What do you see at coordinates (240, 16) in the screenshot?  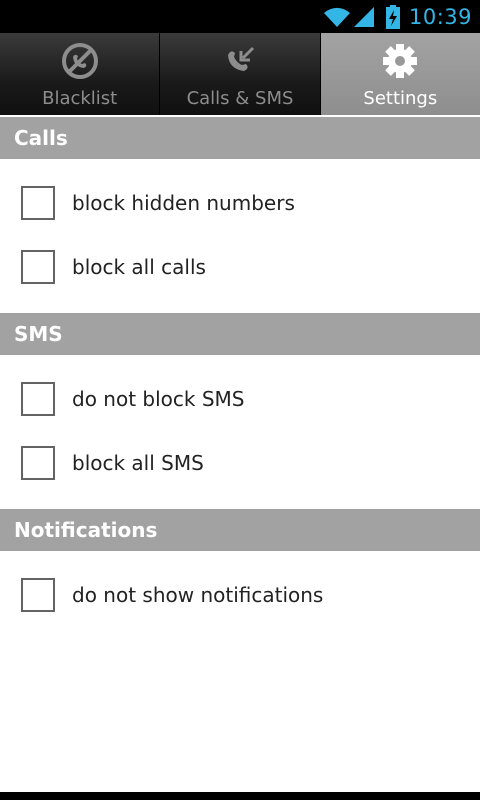 I see `status-bar: 10:39` at bounding box center [240, 16].